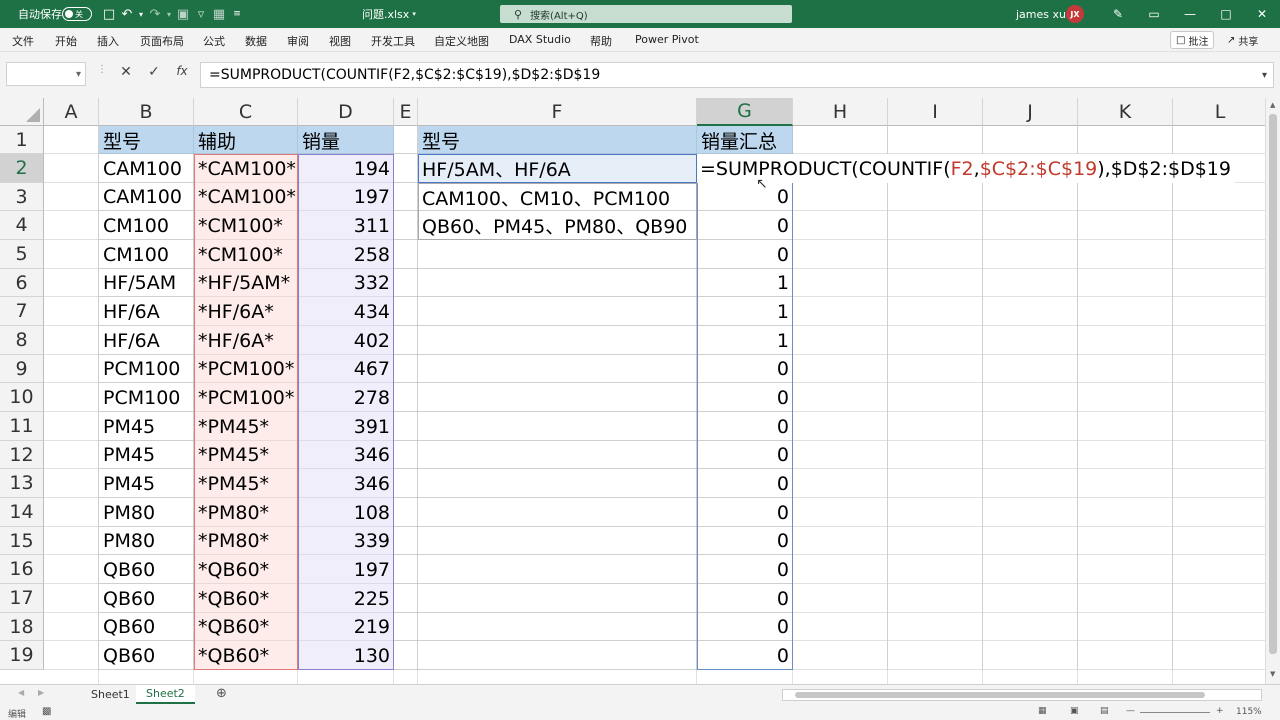 The width and height of the screenshot is (1280, 720). Describe the element at coordinates (22, 569) in the screenshot. I see `row-header-16: 16` at that location.